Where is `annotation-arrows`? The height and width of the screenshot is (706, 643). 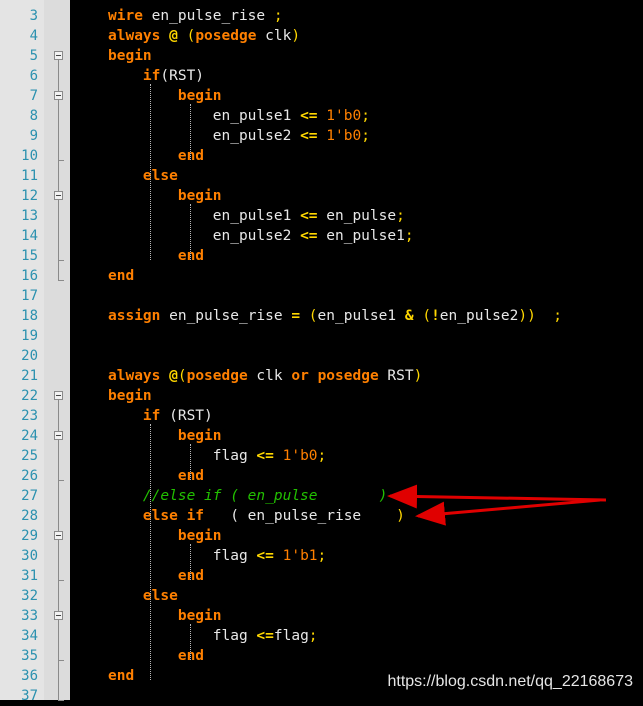 annotation-arrows is located at coordinates (497, 505).